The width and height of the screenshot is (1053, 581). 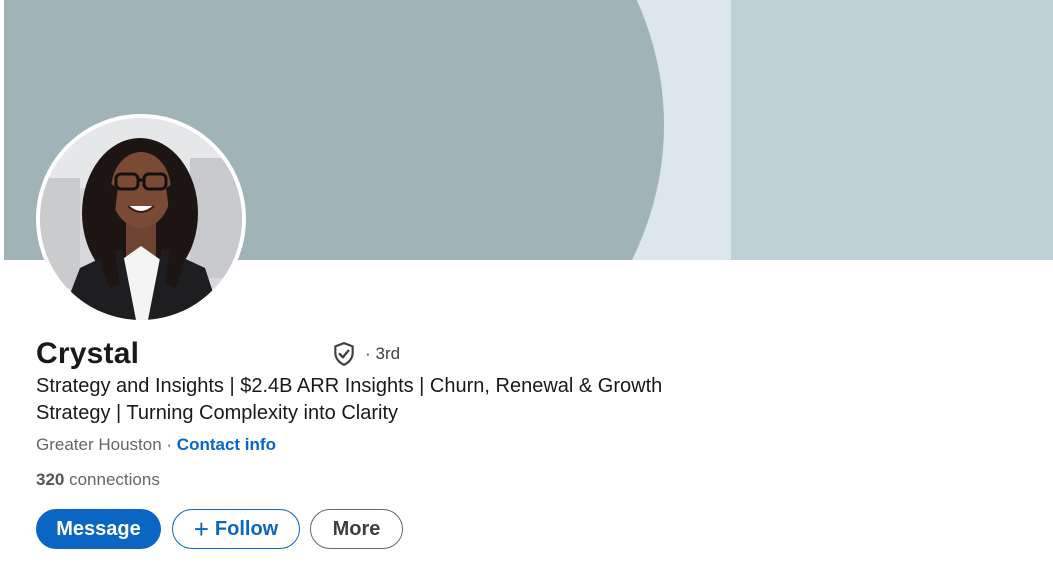 I want to click on avatar-photo, so click(x=141, y=219).